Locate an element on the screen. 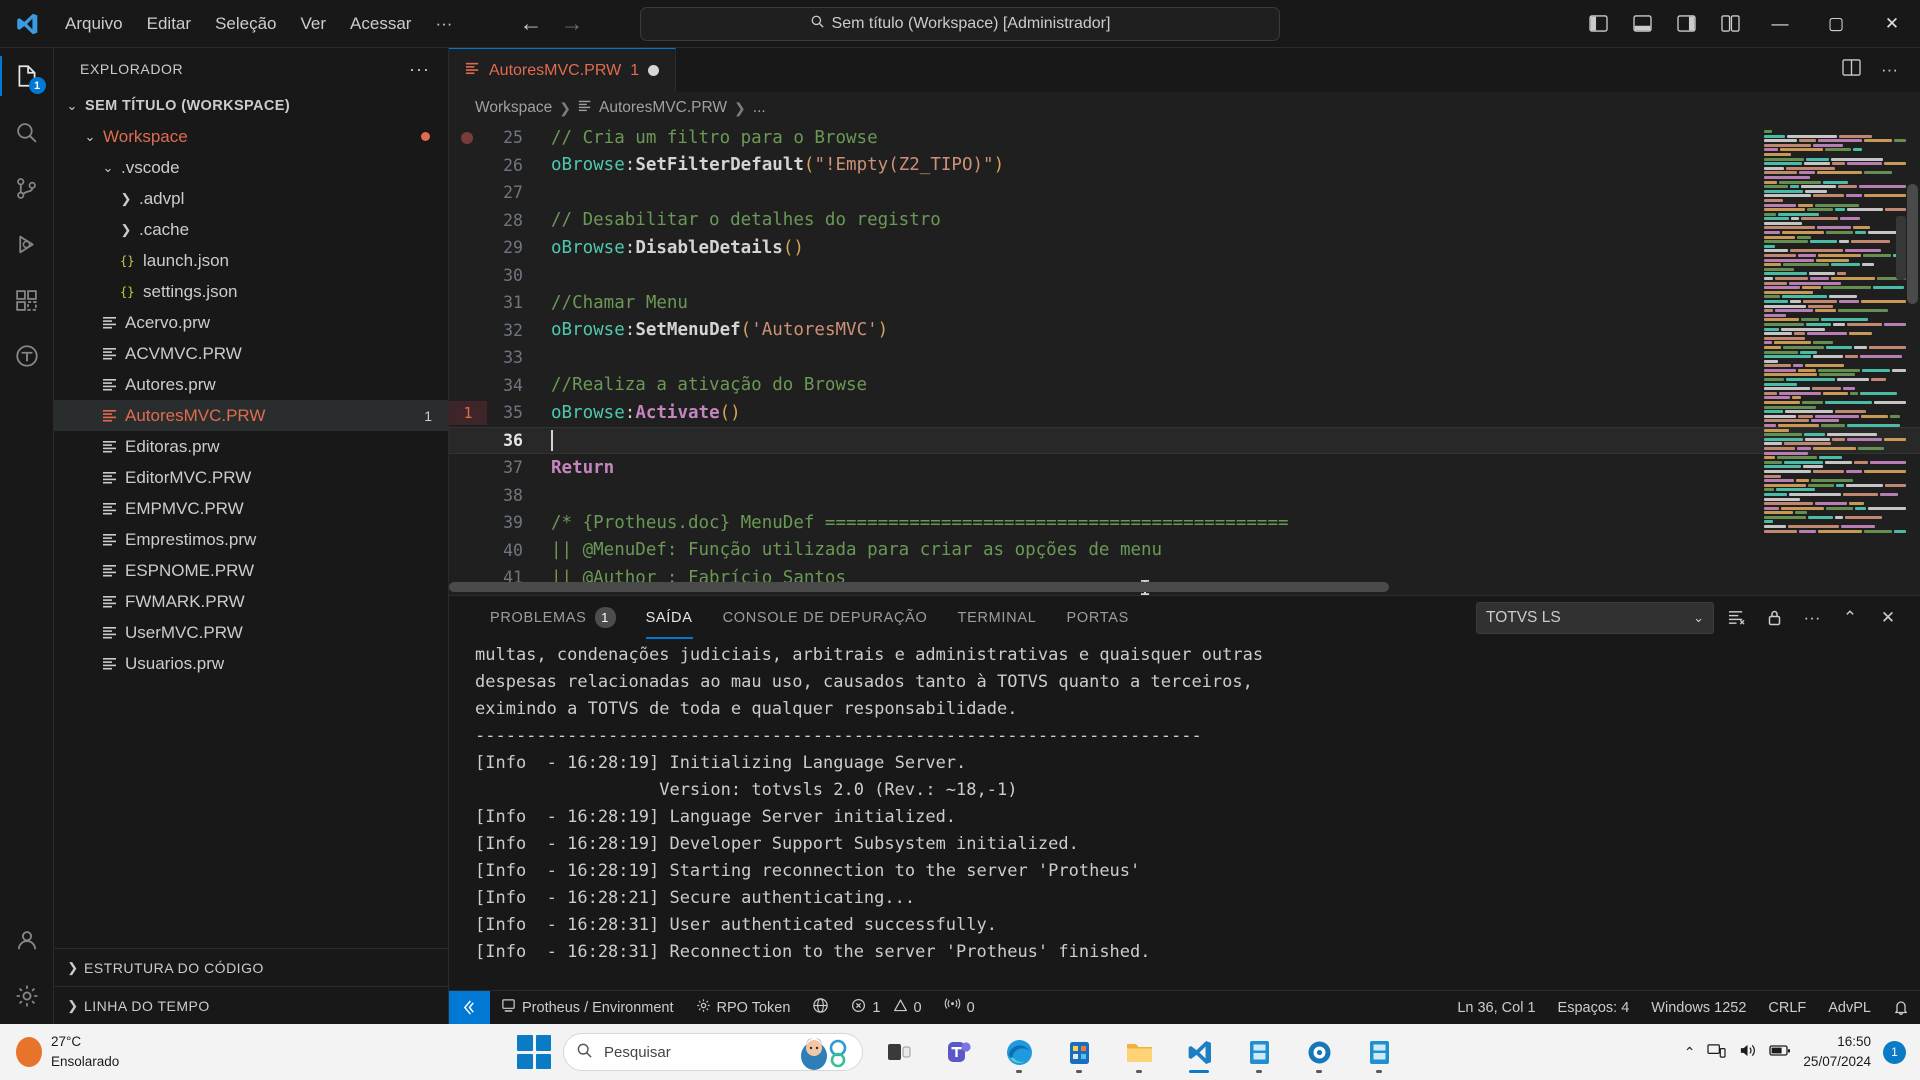  maximize-button: ▢ is located at coordinates (1836, 24).